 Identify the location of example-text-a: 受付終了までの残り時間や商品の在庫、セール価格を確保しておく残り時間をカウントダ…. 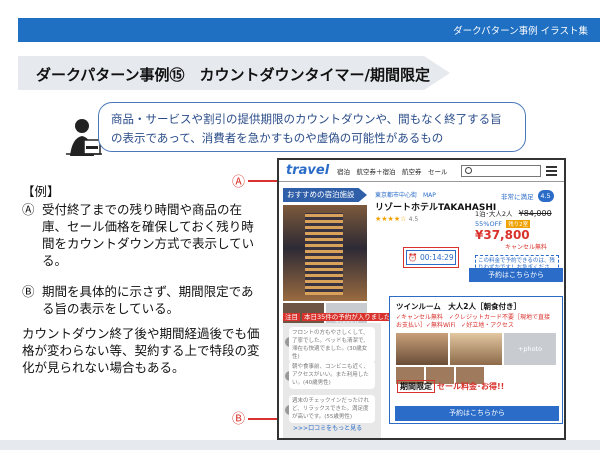
(148, 235).